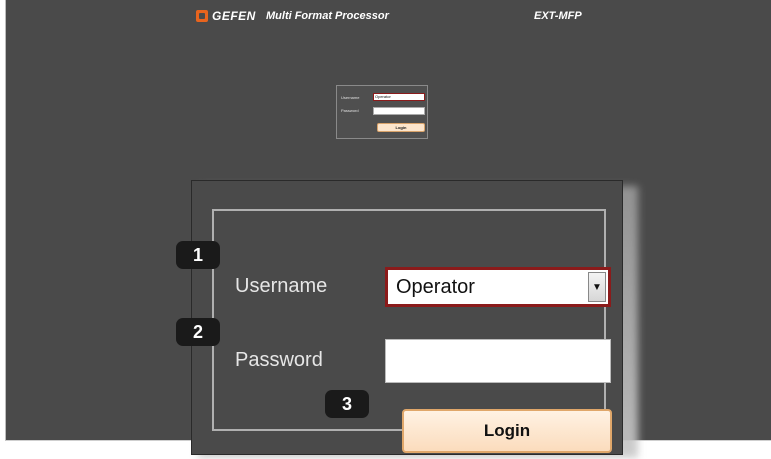 Image resolution: width=771 pixels, height=459 pixels. I want to click on callout-badge-2: 2, so click(198, 332).